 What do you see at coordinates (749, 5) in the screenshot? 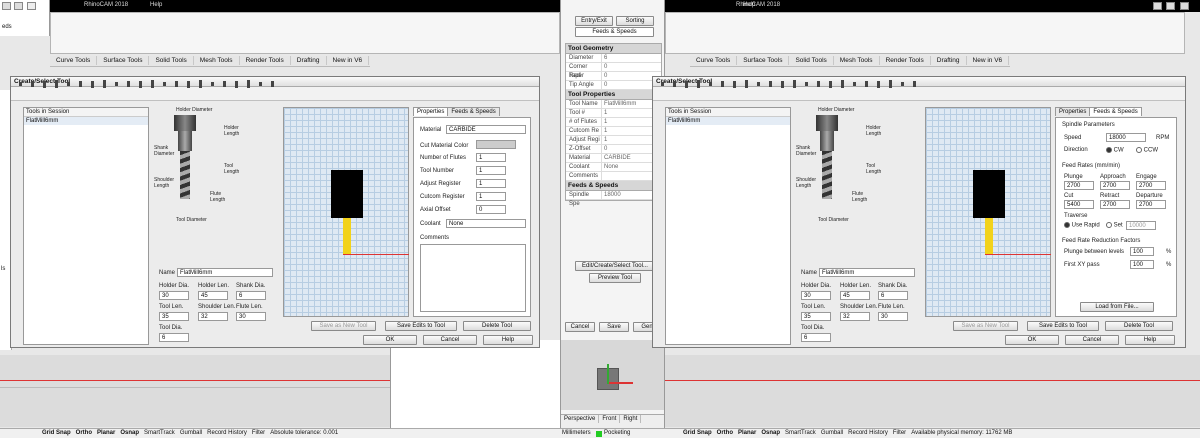
I see `right-menu-help: Help` at bounding box center [749, 5].